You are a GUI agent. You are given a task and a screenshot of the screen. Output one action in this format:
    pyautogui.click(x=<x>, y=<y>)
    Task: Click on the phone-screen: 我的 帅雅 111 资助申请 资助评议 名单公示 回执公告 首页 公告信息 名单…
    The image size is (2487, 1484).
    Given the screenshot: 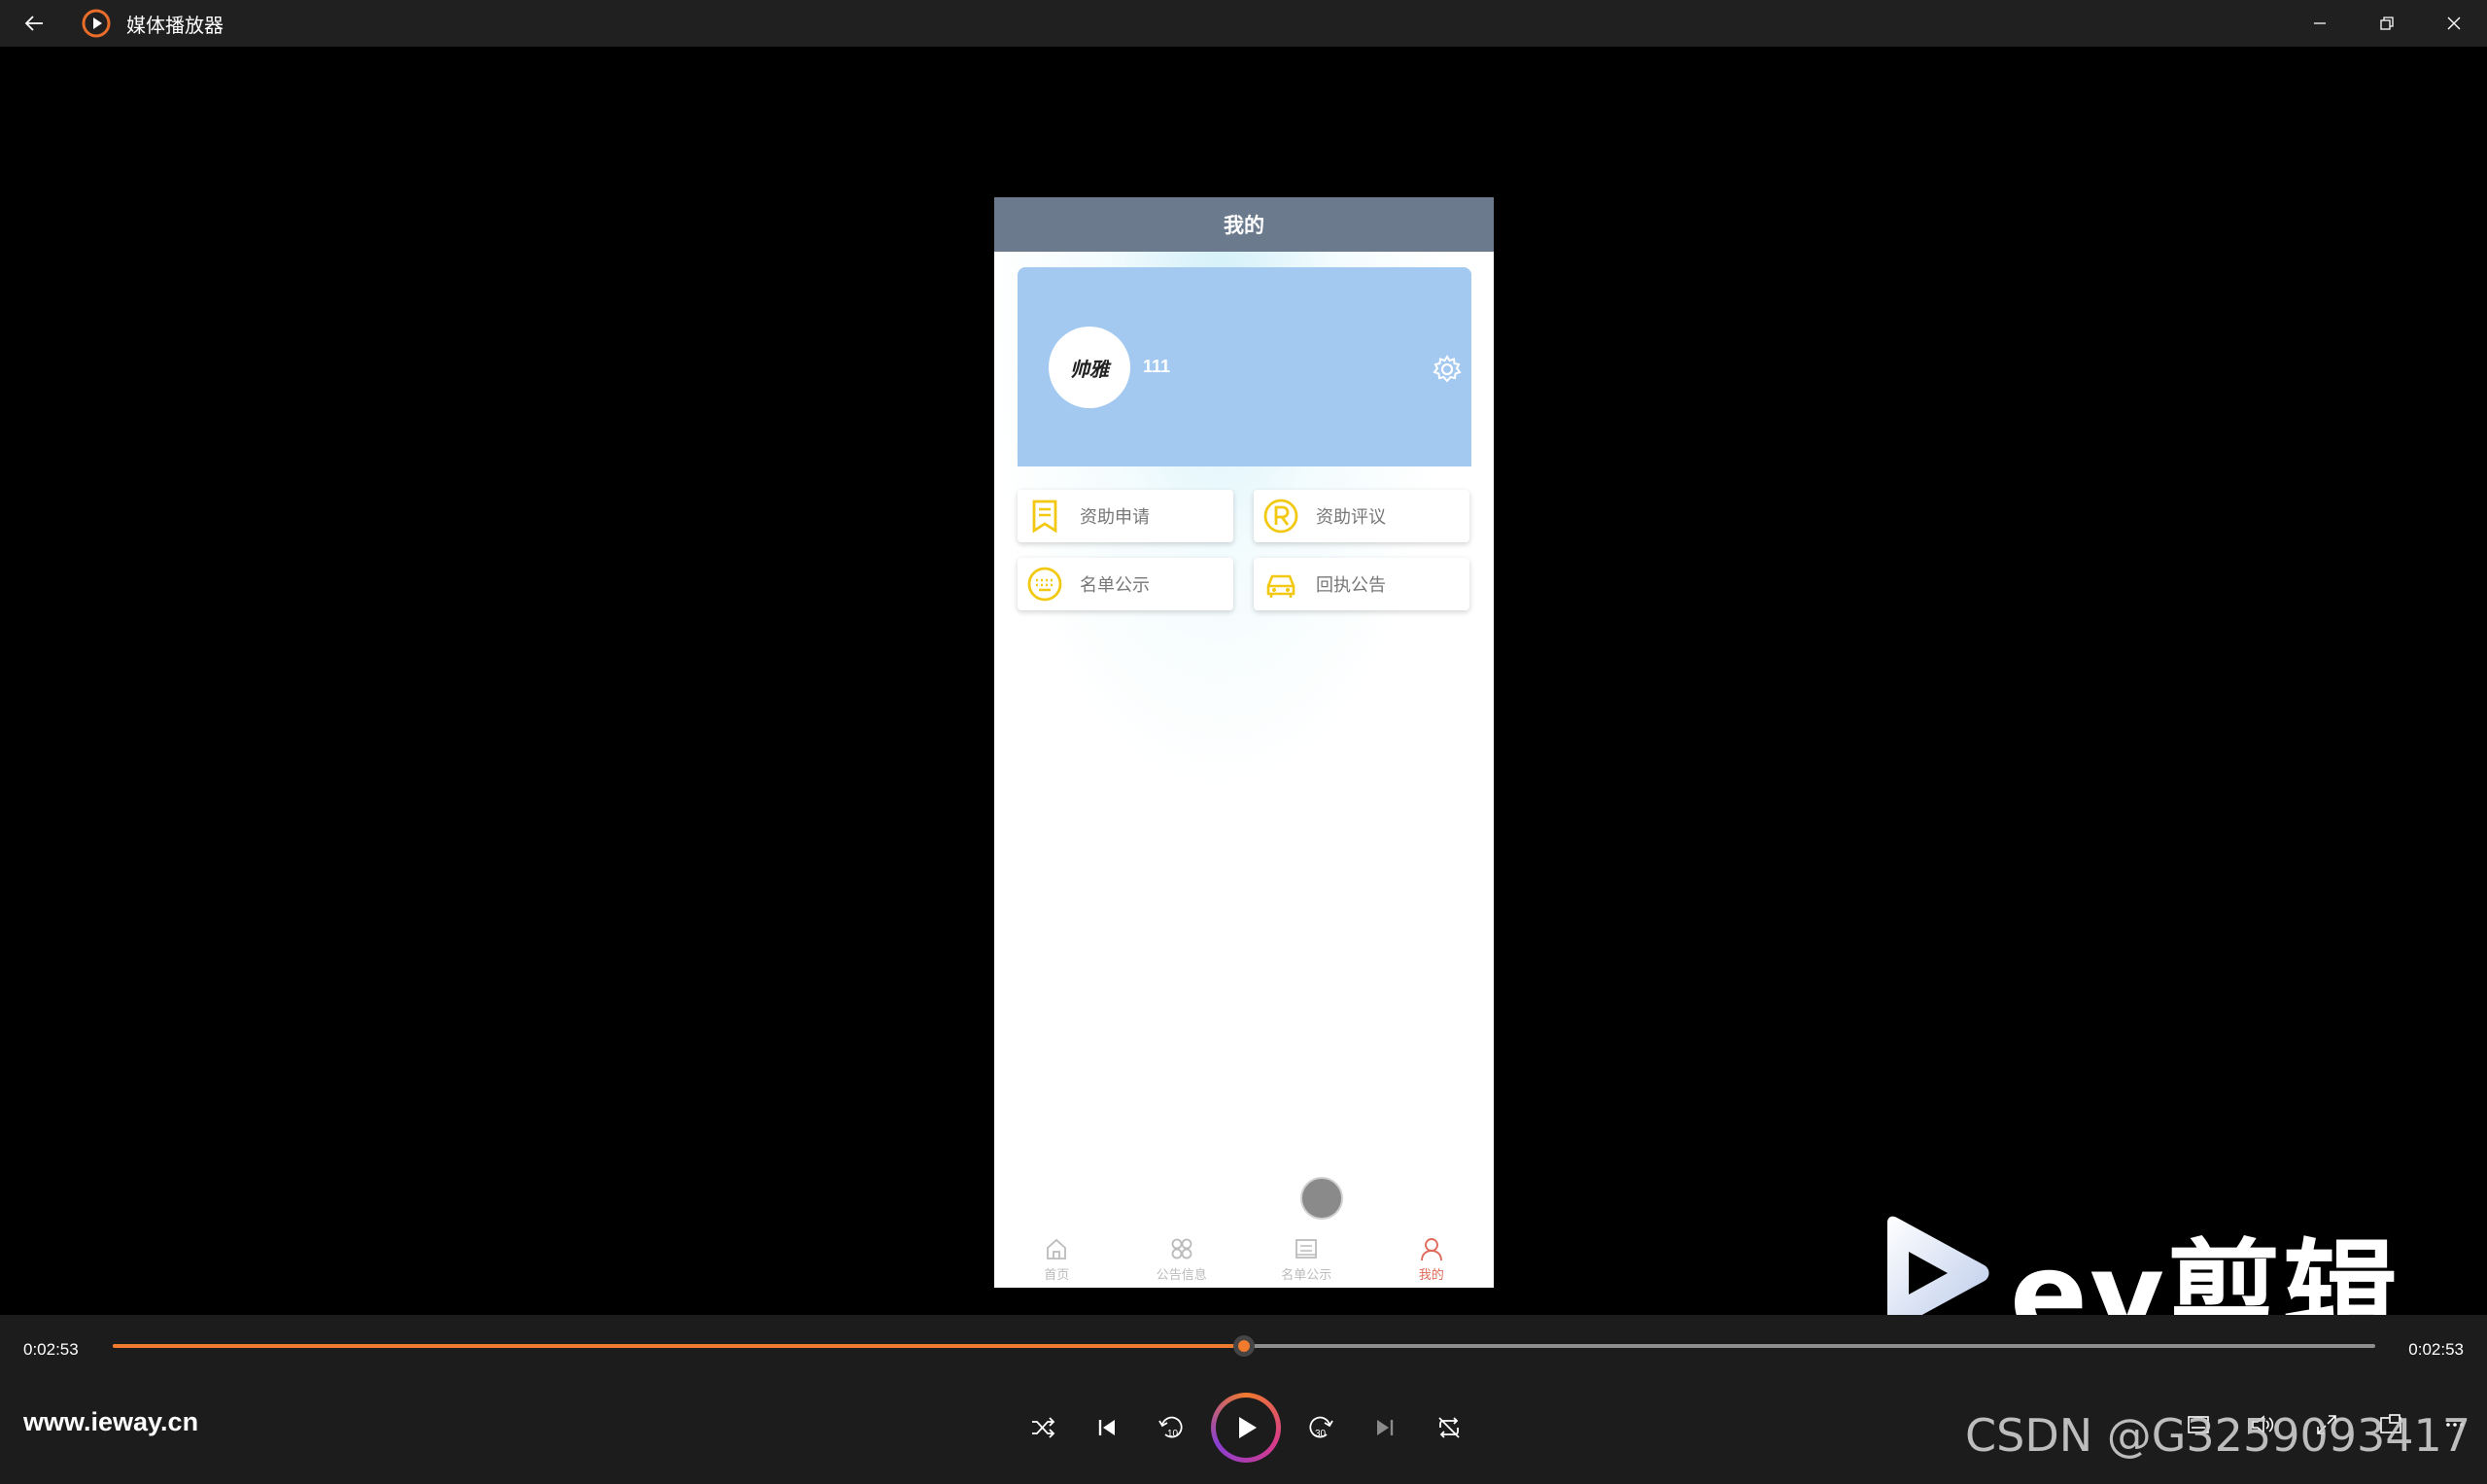 What is the action you would take?
    pyautogui.click(x=1244, y=742)
    